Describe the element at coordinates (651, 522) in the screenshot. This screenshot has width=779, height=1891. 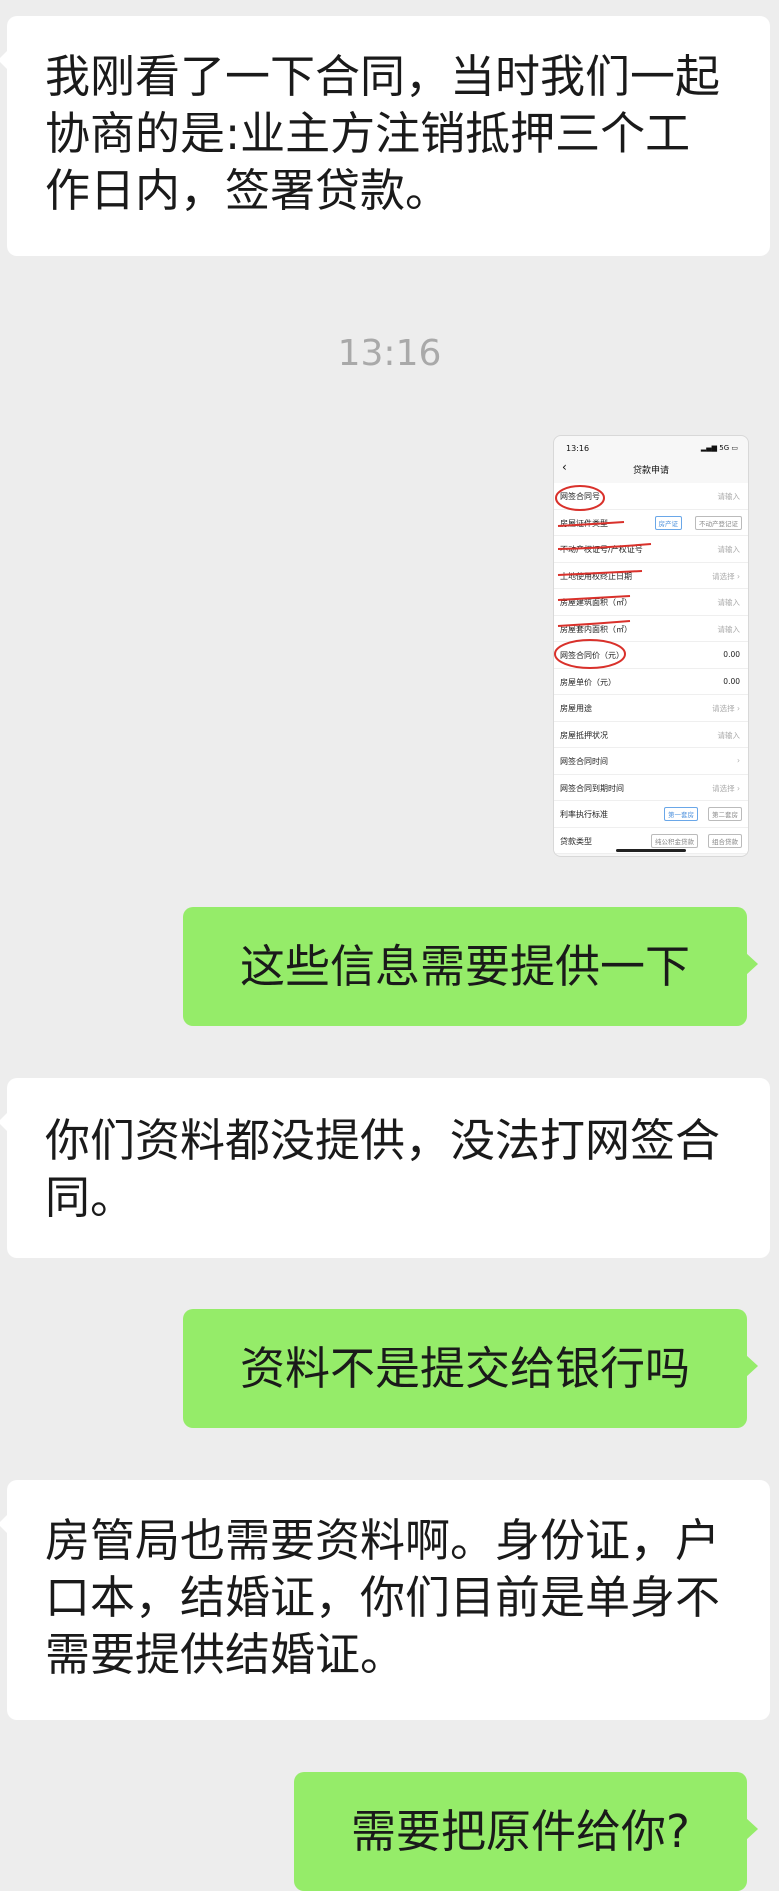
I see `form-row: 房屋证件类型 房产证 不动产登记证` at that location.